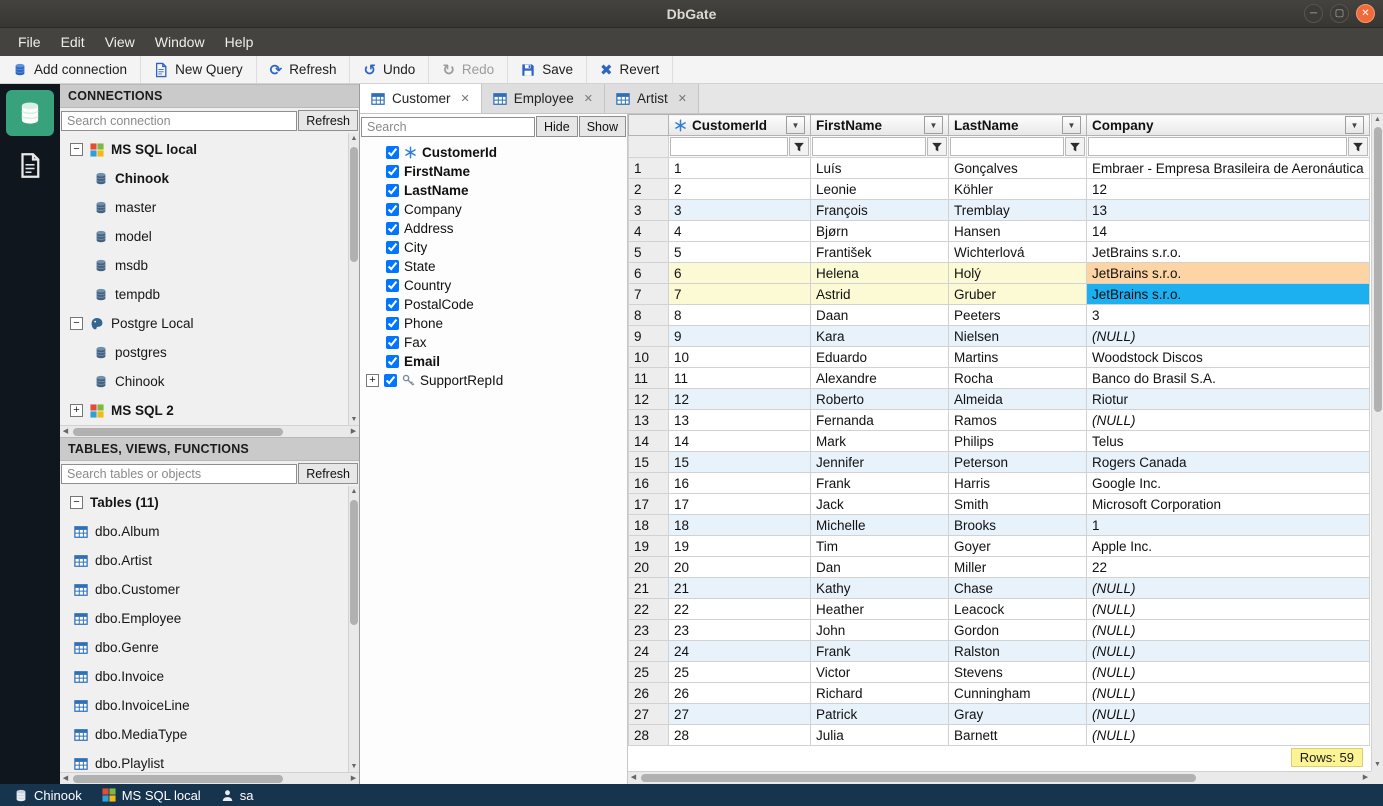 Image resolution: width=1383 pixels, height=806 pixels. What do you see at coordinates (209, 531) in the screenshot?
I see `table-item-dbo-album: dbo.Album` at bounding box center [209, 531].